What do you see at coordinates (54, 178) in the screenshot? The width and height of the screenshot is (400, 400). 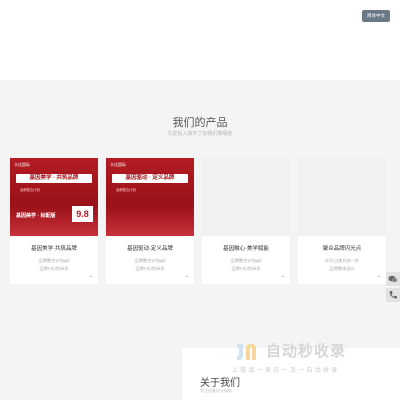 I see `banner-headline: 基因美学 · 共筑品牌` at bounding box center [54, 178].